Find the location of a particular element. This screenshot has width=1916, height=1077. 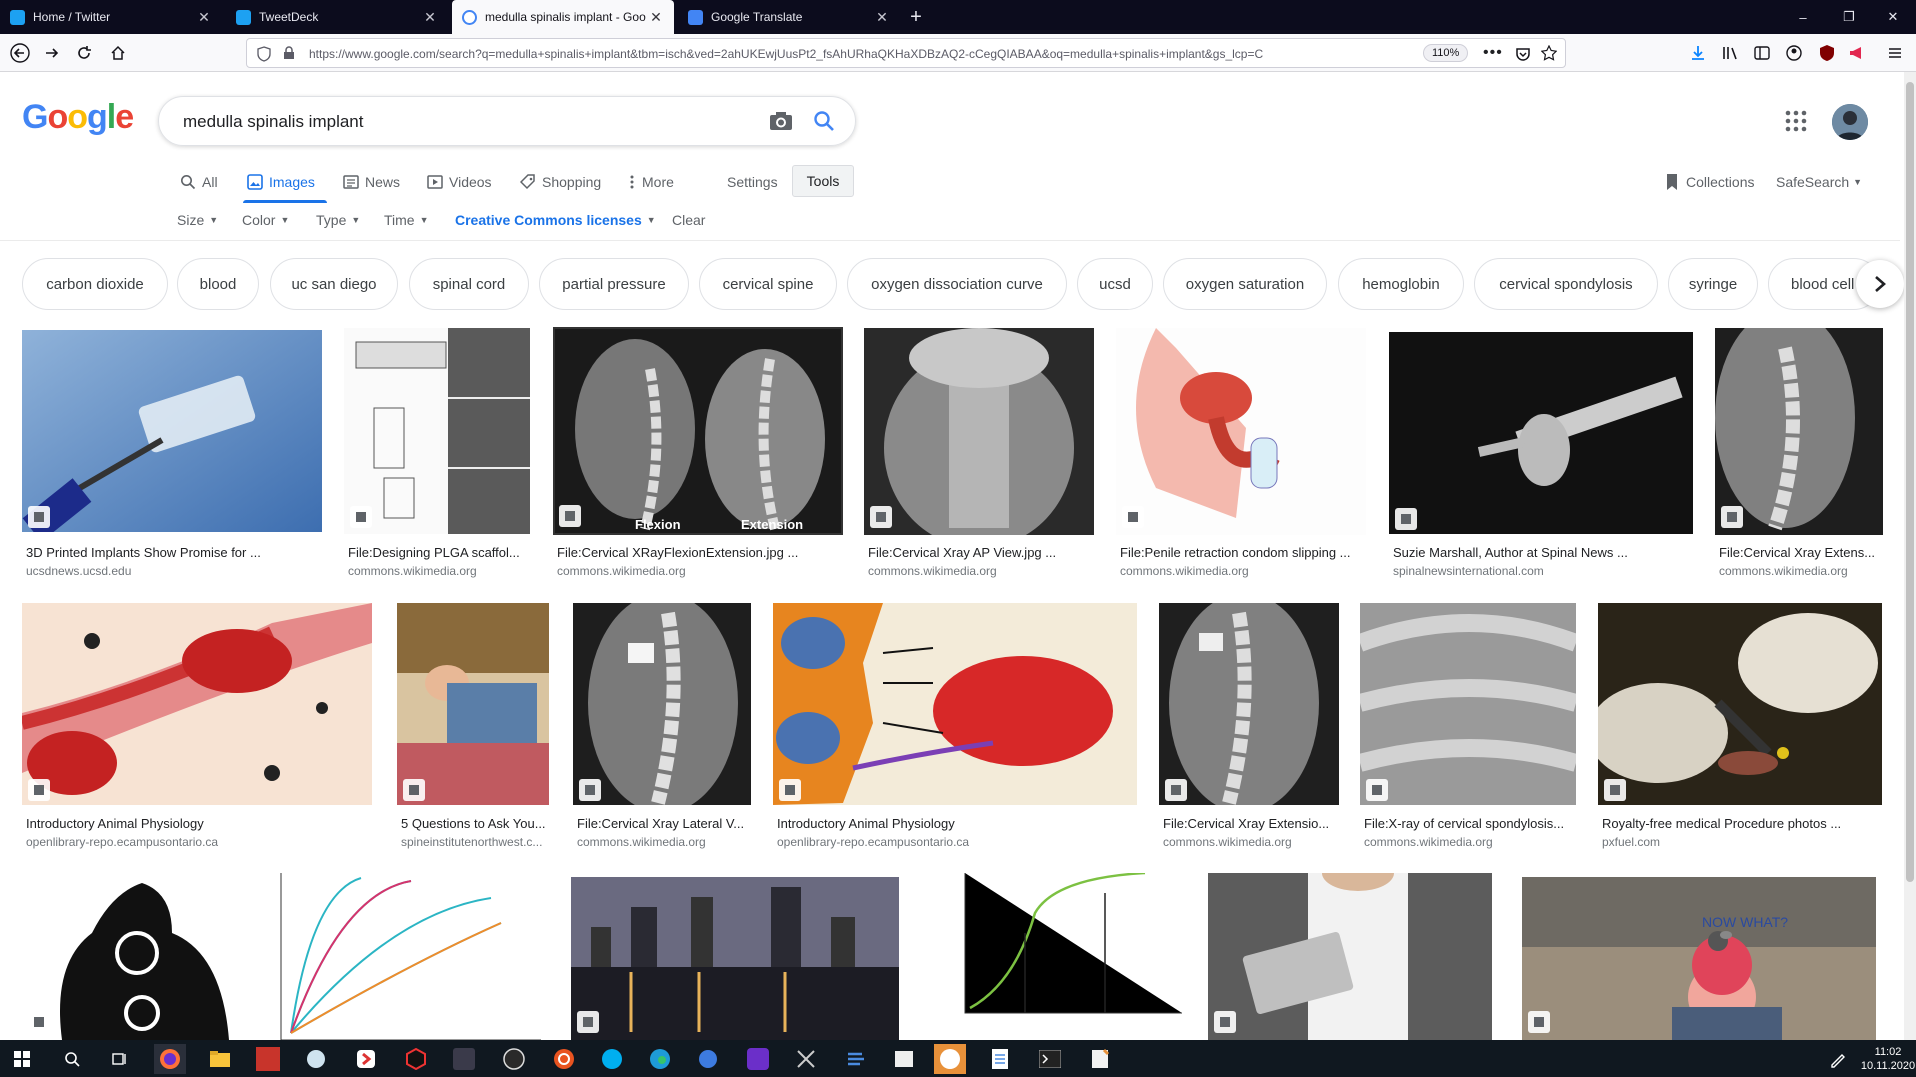

avatar is located at coordinates (1850, 122).